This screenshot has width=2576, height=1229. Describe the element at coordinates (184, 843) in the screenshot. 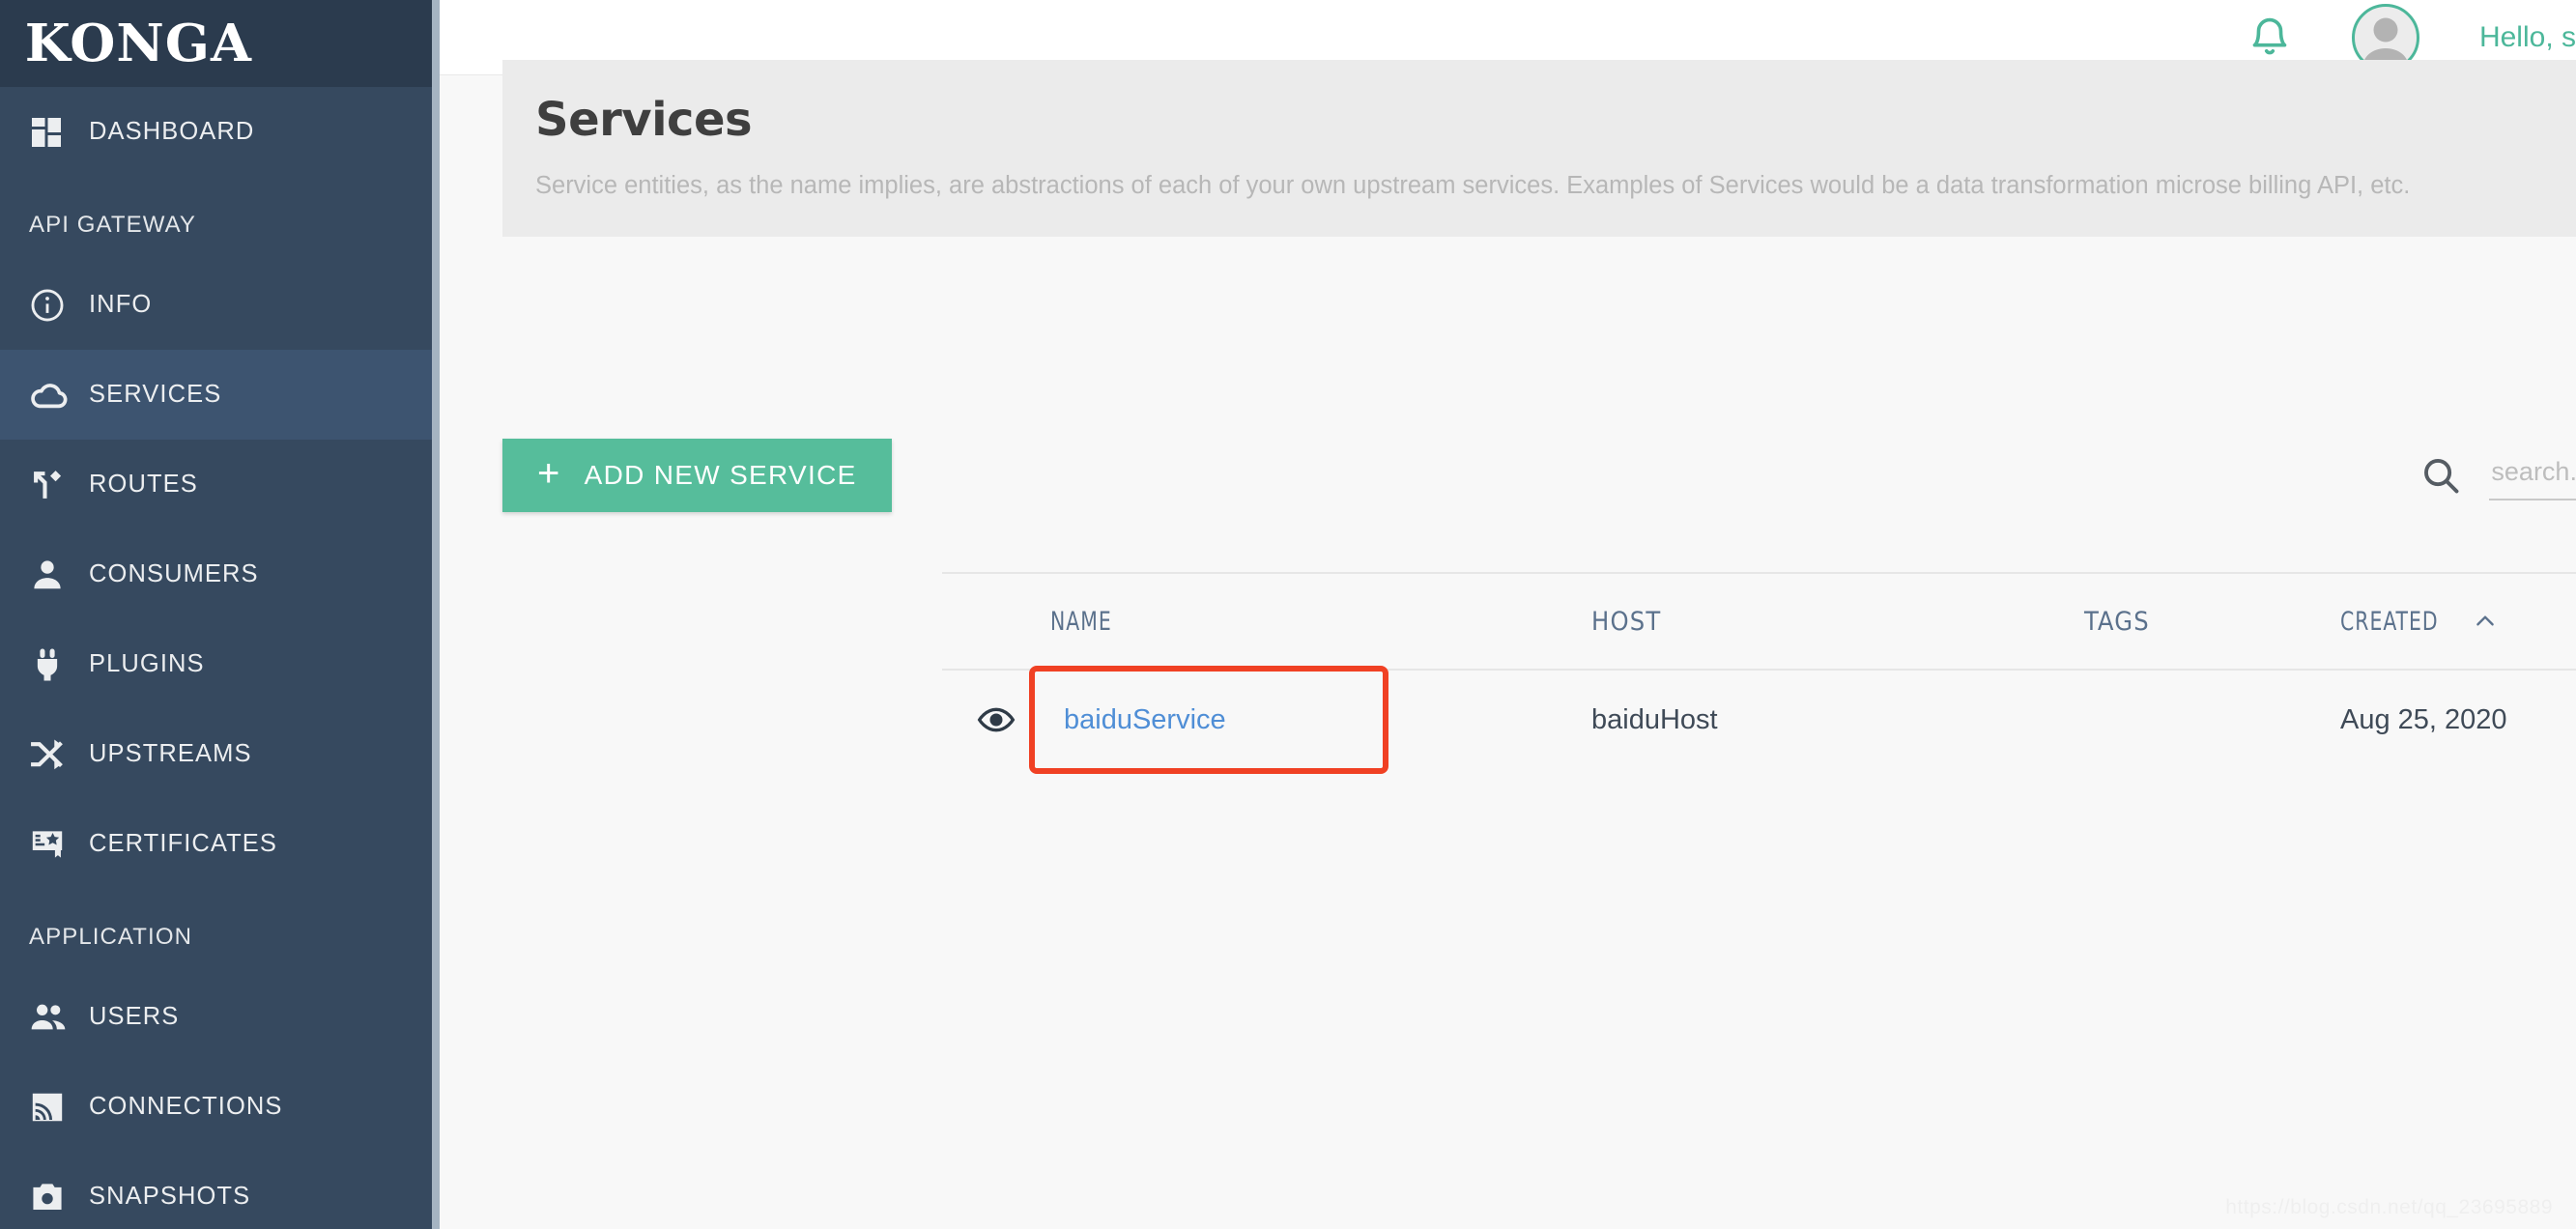

I see `sidebar-item-label: CERTIFICATES` at that location.